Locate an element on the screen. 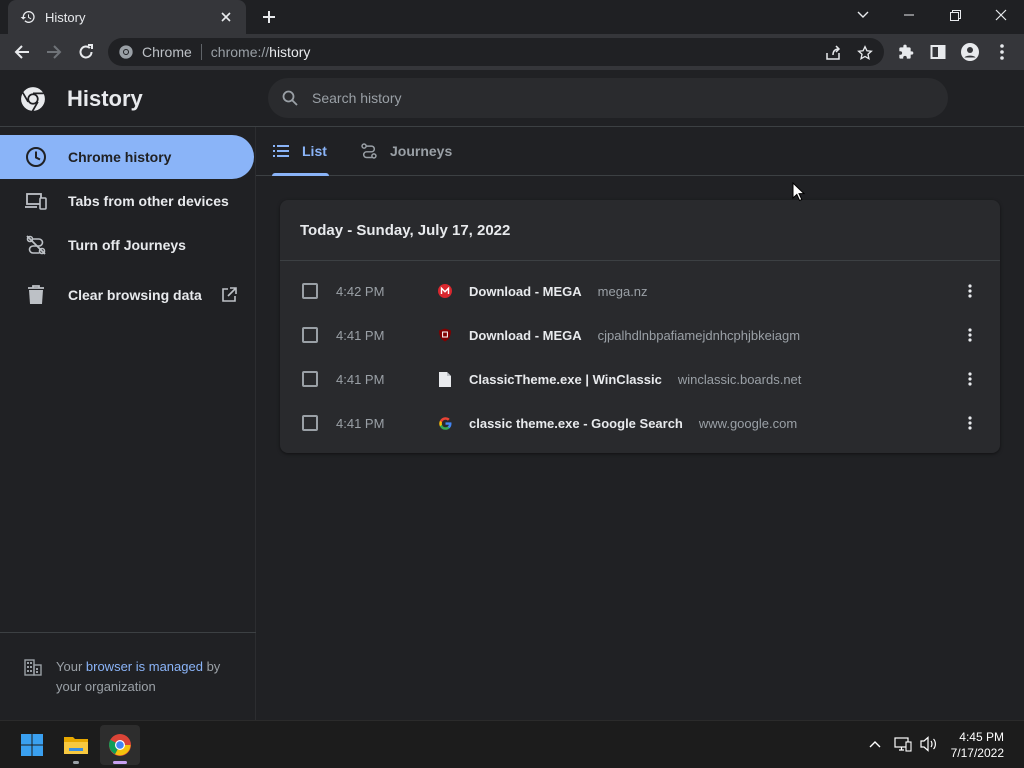 The width and height of the screenshot is (1024, 768). open-in-new-icon is located at coordinates (229, 295).